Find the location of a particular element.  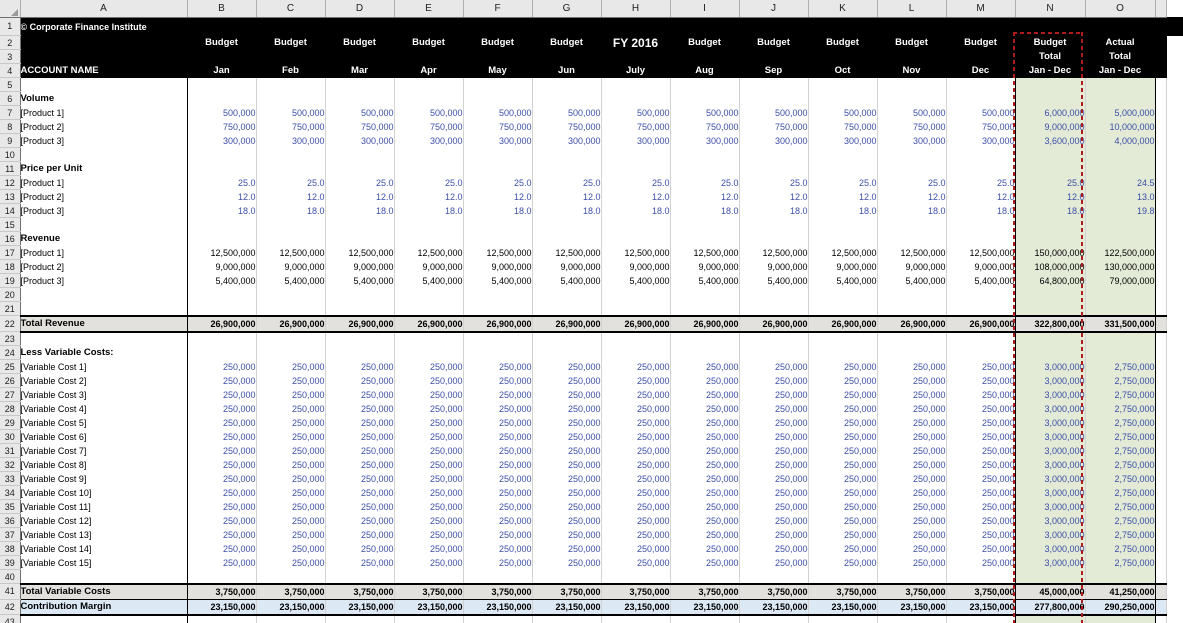

cell-31-Dec: 250,000 is located at coordinates (981, 450).